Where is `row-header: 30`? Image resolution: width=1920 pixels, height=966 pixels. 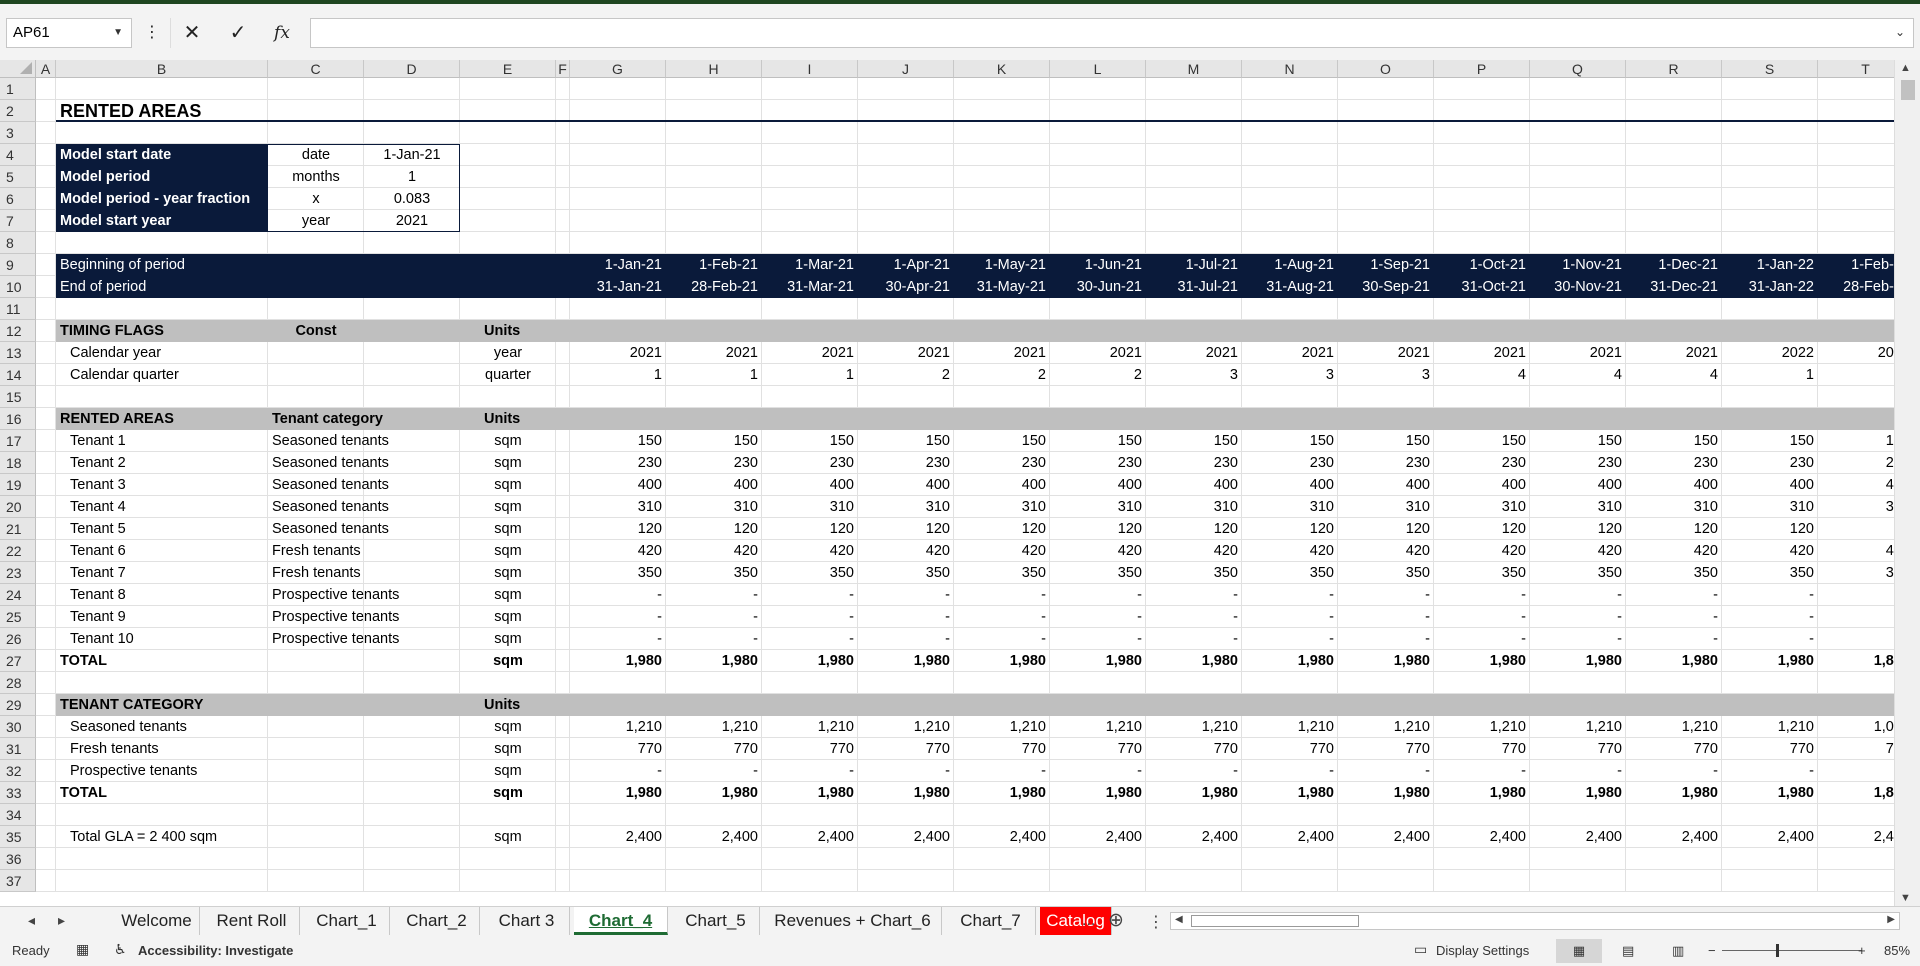
row-header: 30 is located at coordinates (18, 727).